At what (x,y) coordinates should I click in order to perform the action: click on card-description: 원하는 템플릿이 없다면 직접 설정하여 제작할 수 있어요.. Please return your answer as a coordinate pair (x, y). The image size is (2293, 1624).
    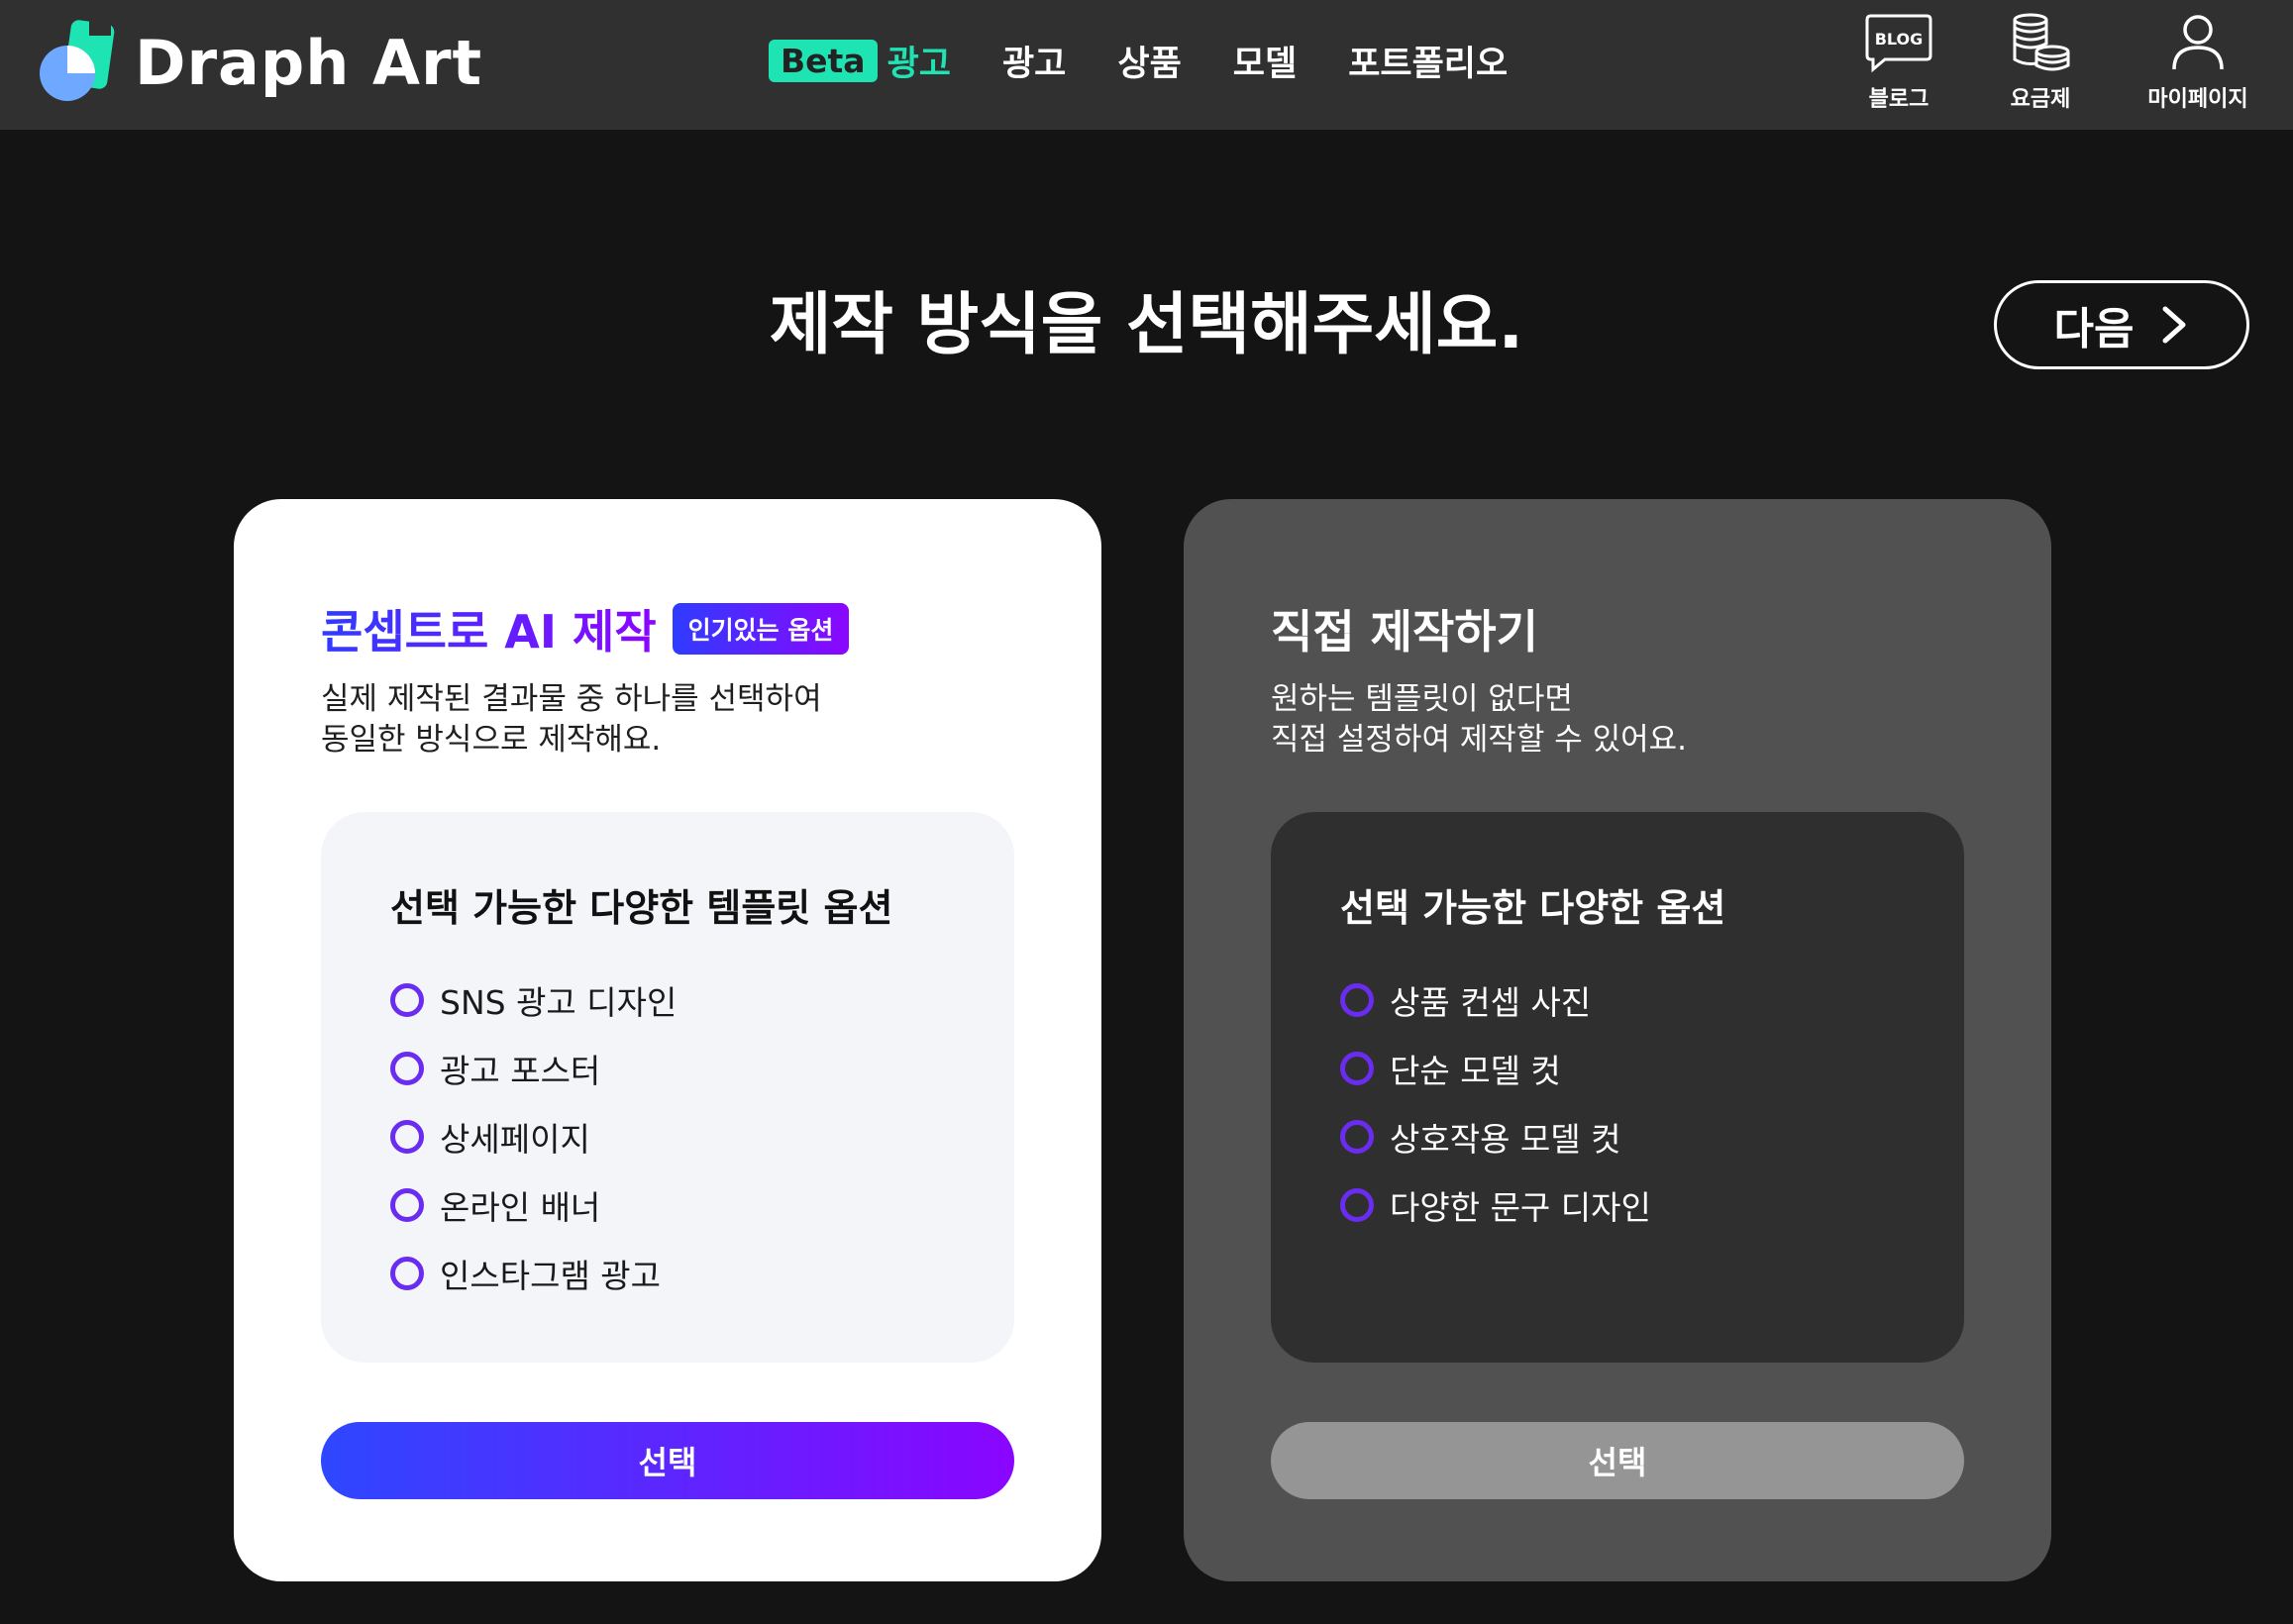
    Looking at the image, I should click on (1479, 720).